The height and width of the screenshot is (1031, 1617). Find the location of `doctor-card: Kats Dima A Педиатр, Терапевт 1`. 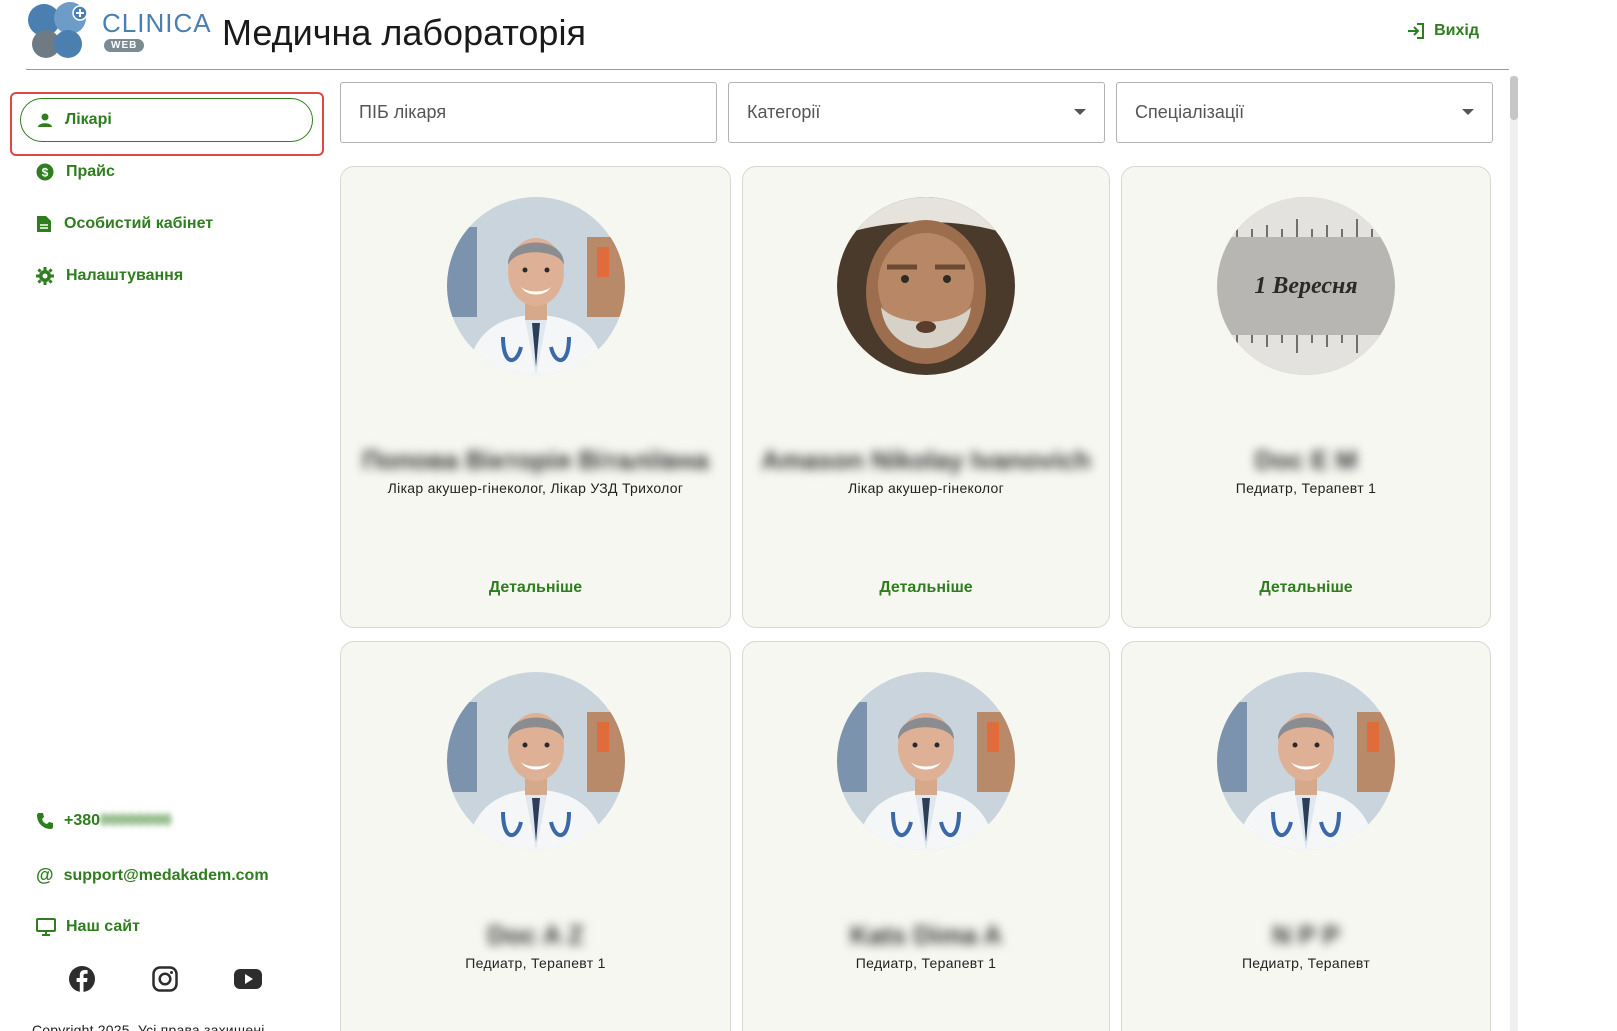

doctor-card: Kats Dima A Педиатр, Терапевт 1 is located at coordinates (926, 836).